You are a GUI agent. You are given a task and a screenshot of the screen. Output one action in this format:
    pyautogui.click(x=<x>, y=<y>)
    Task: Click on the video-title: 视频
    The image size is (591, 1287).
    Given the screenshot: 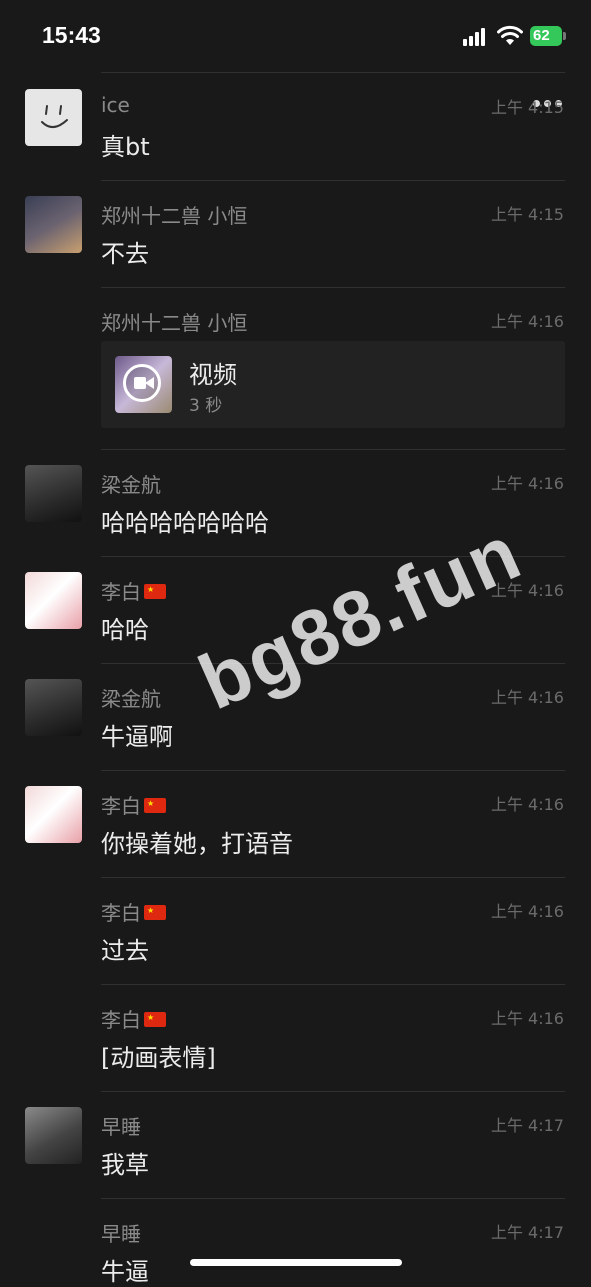 What is the action you would take?
    pyautogui.click(x=213, y=375)
    